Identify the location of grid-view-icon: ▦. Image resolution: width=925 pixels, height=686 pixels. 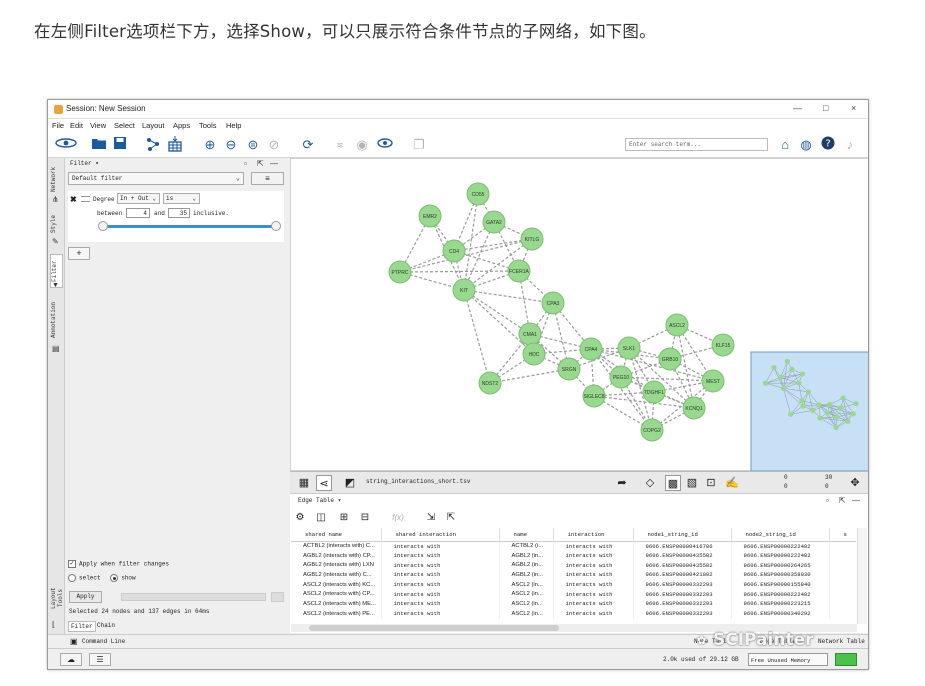
(304, 483).